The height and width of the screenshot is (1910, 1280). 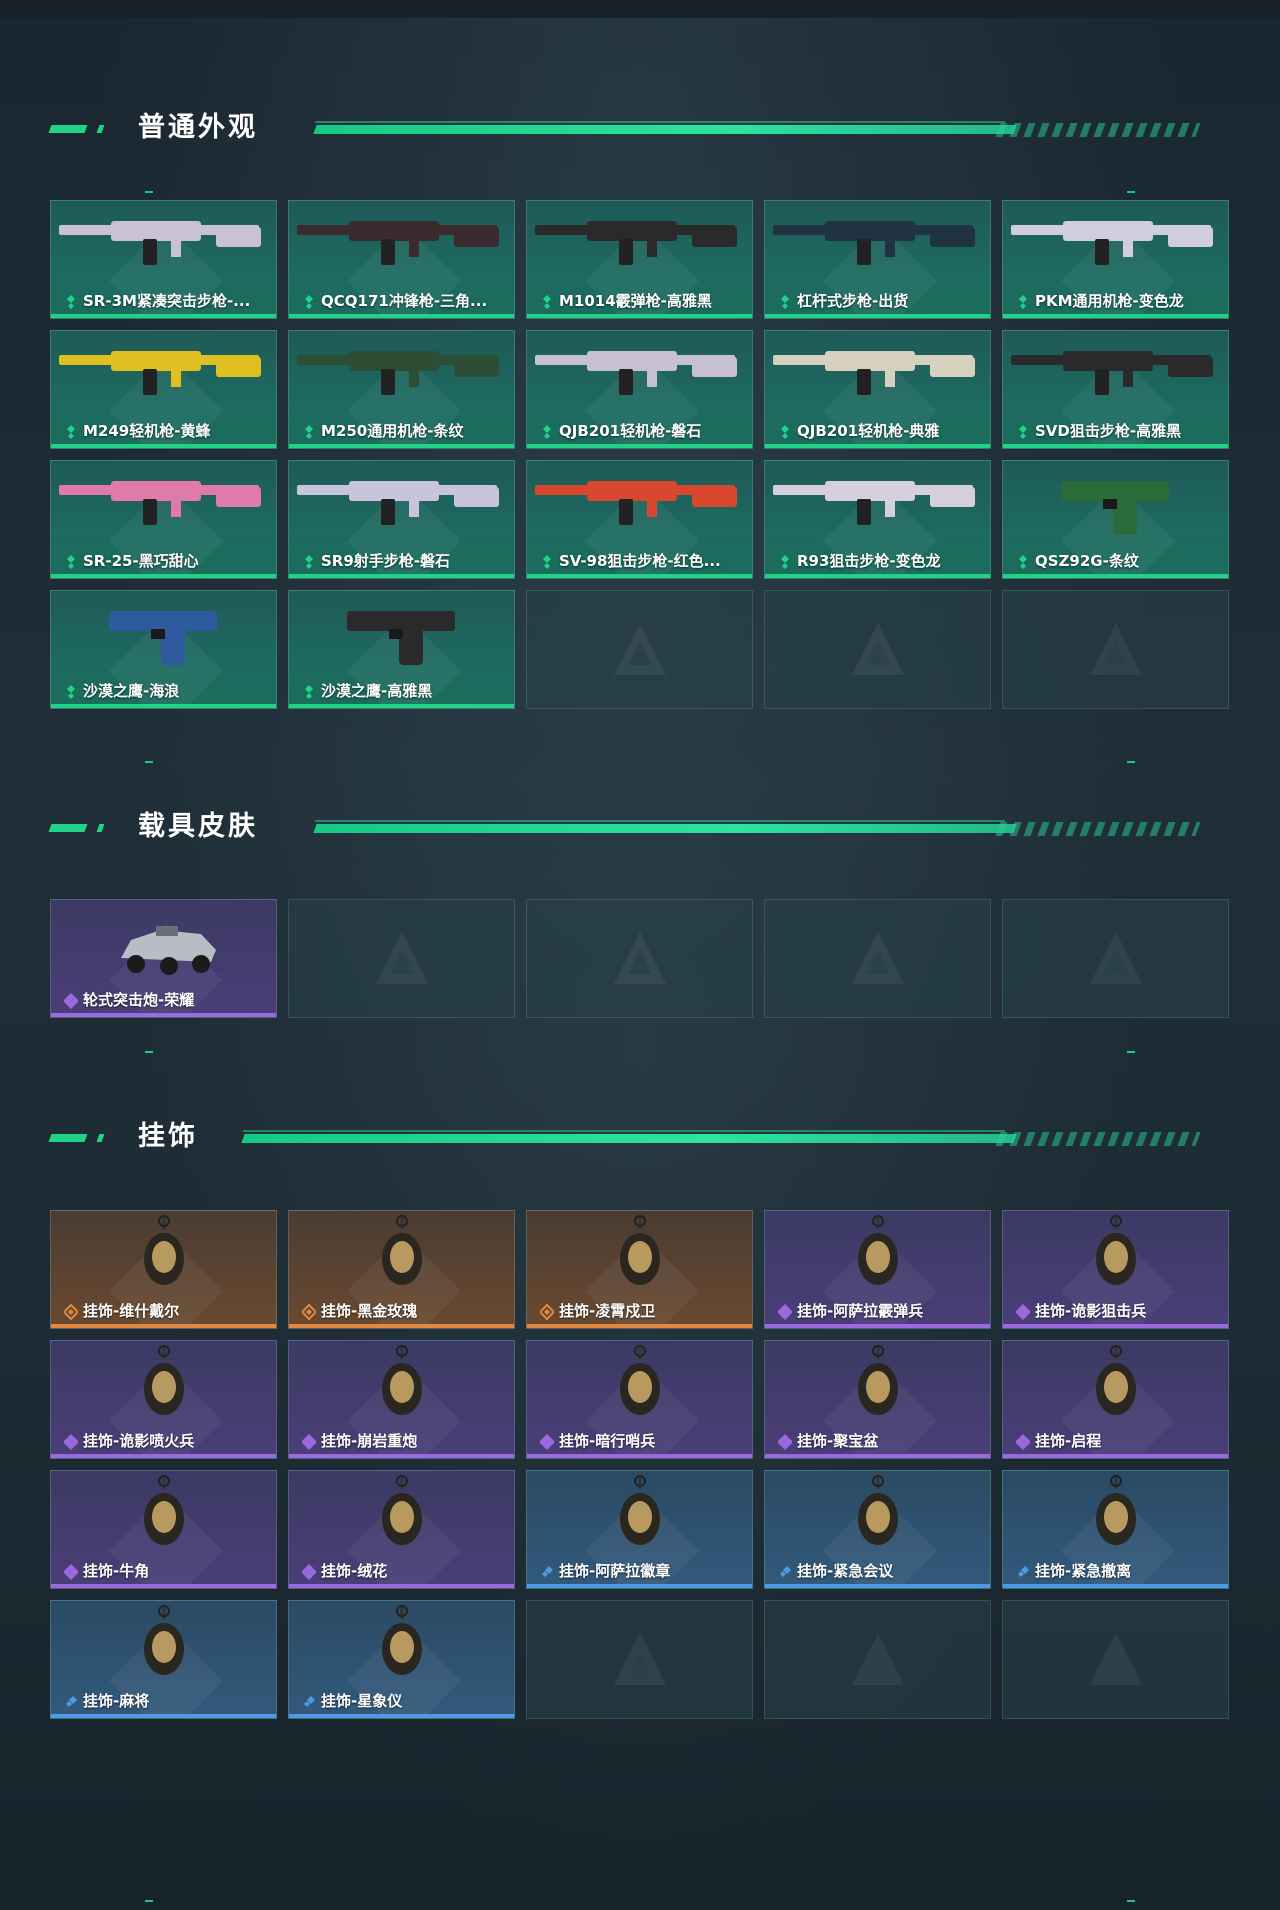 I want to click on item-card: 挂饰-凌霄戍卫, so click(x=639, y=1269).